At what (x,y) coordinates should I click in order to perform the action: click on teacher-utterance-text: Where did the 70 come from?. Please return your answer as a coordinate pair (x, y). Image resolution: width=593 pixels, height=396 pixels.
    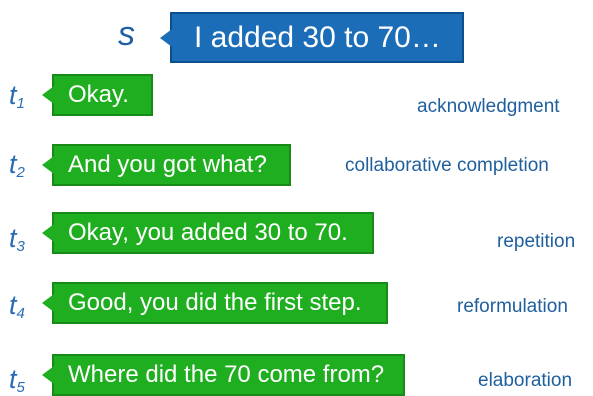
    Looking at the image, I should click on (226, 374).